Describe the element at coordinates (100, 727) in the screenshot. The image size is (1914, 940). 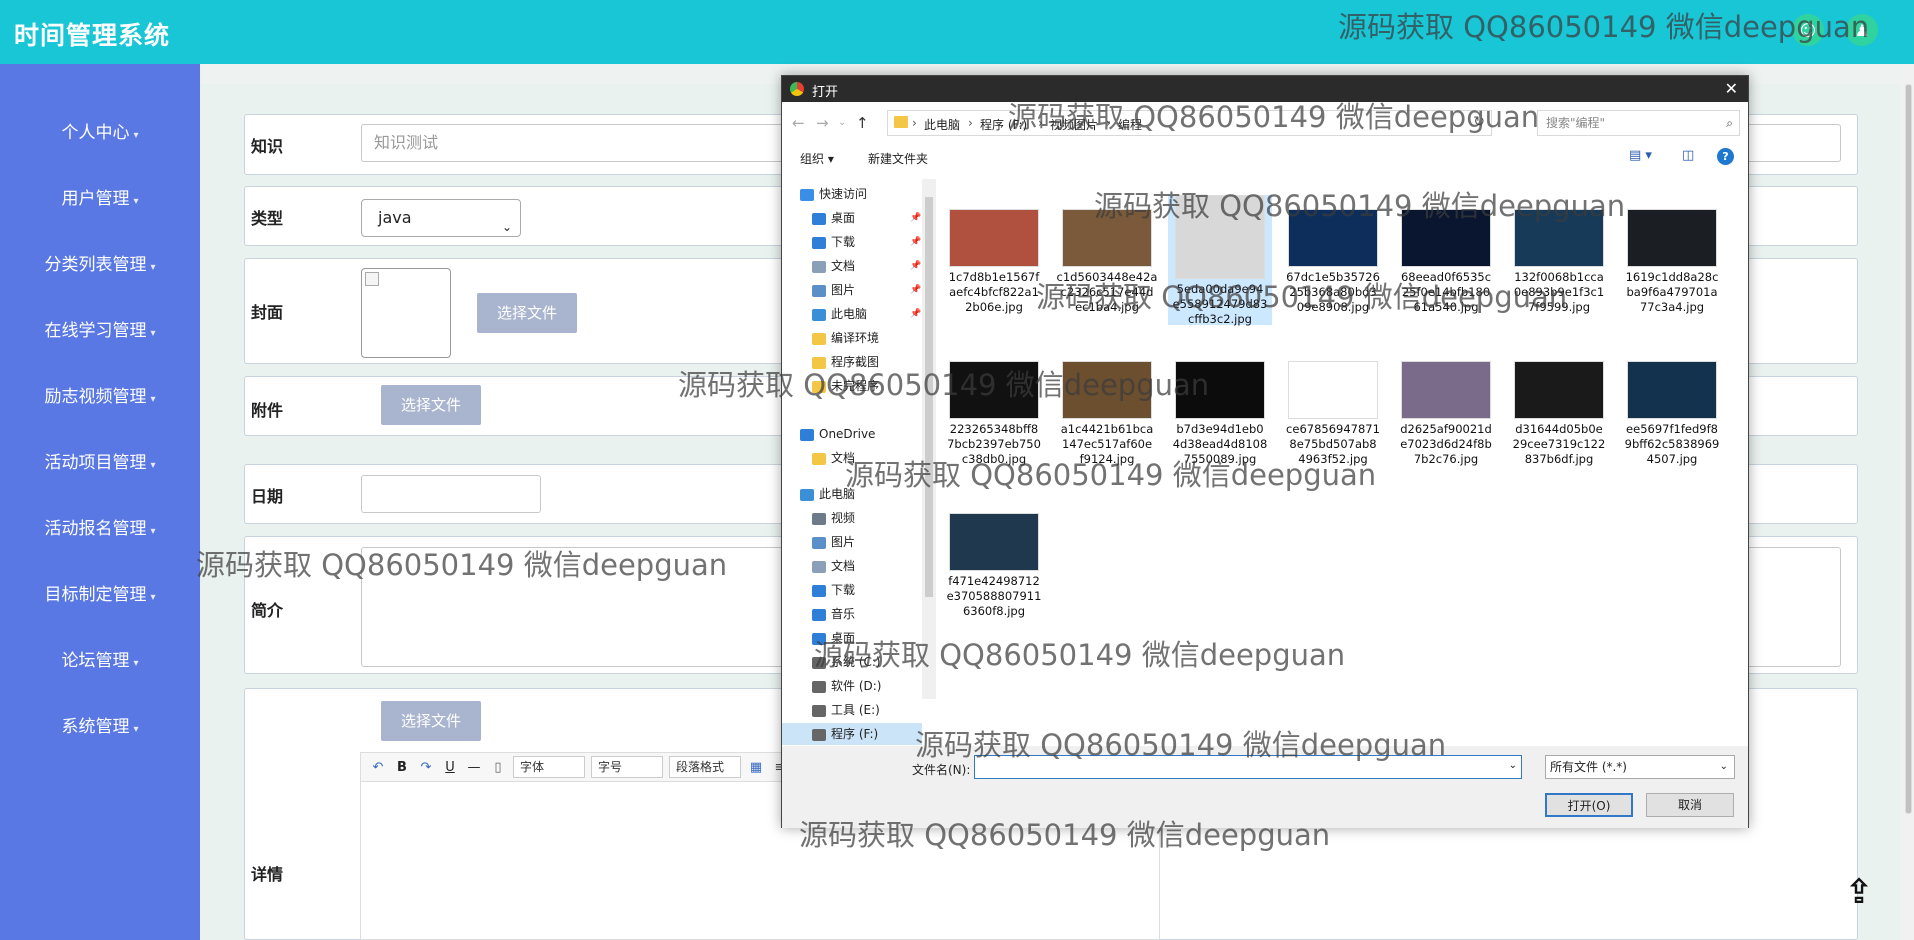
I see `sidebar-item-system: 系统管理 ▾` at that location.